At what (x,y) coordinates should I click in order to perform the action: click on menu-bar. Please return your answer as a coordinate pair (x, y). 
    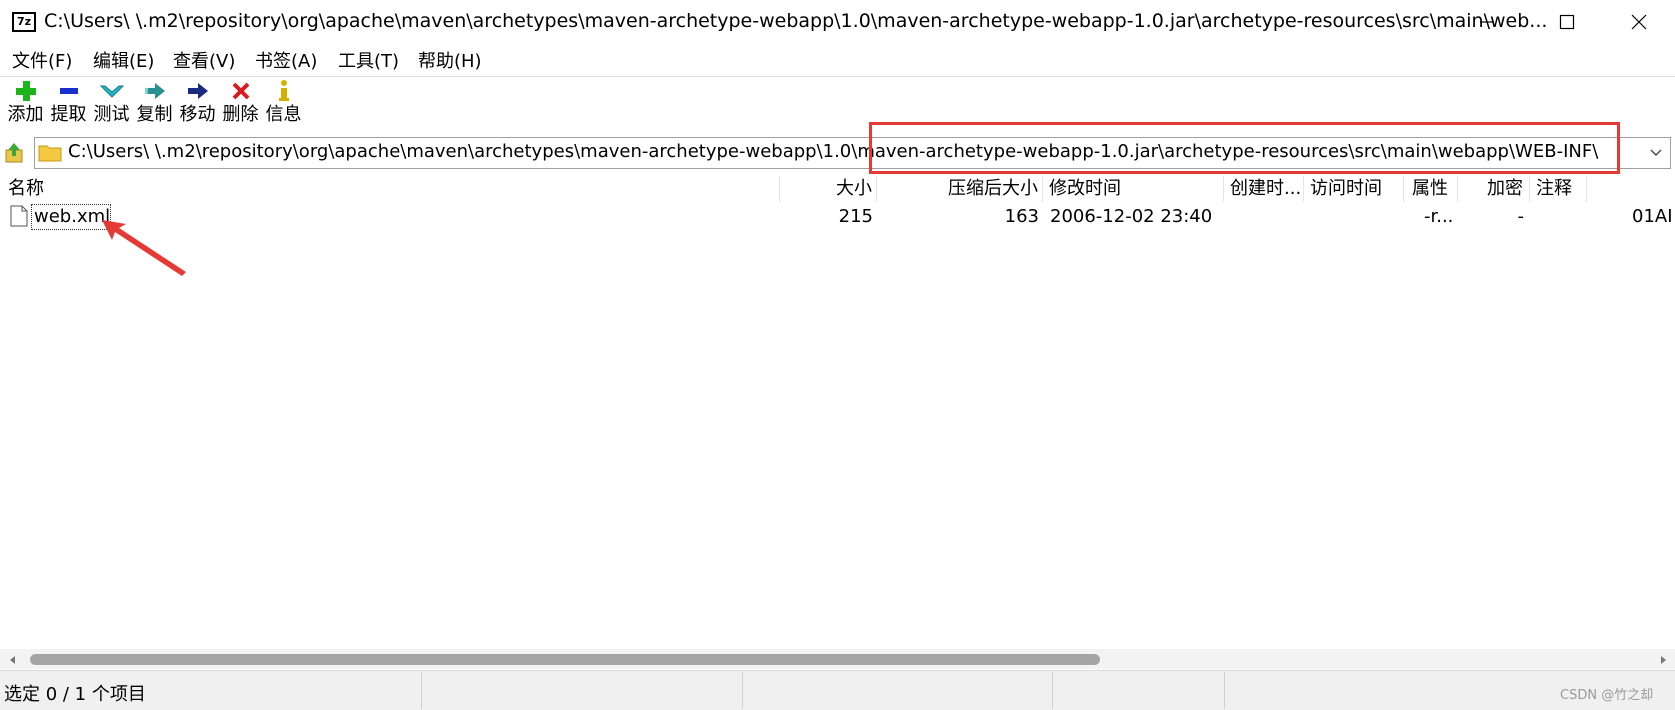
    Looking at the image, I should click on (837, 60).